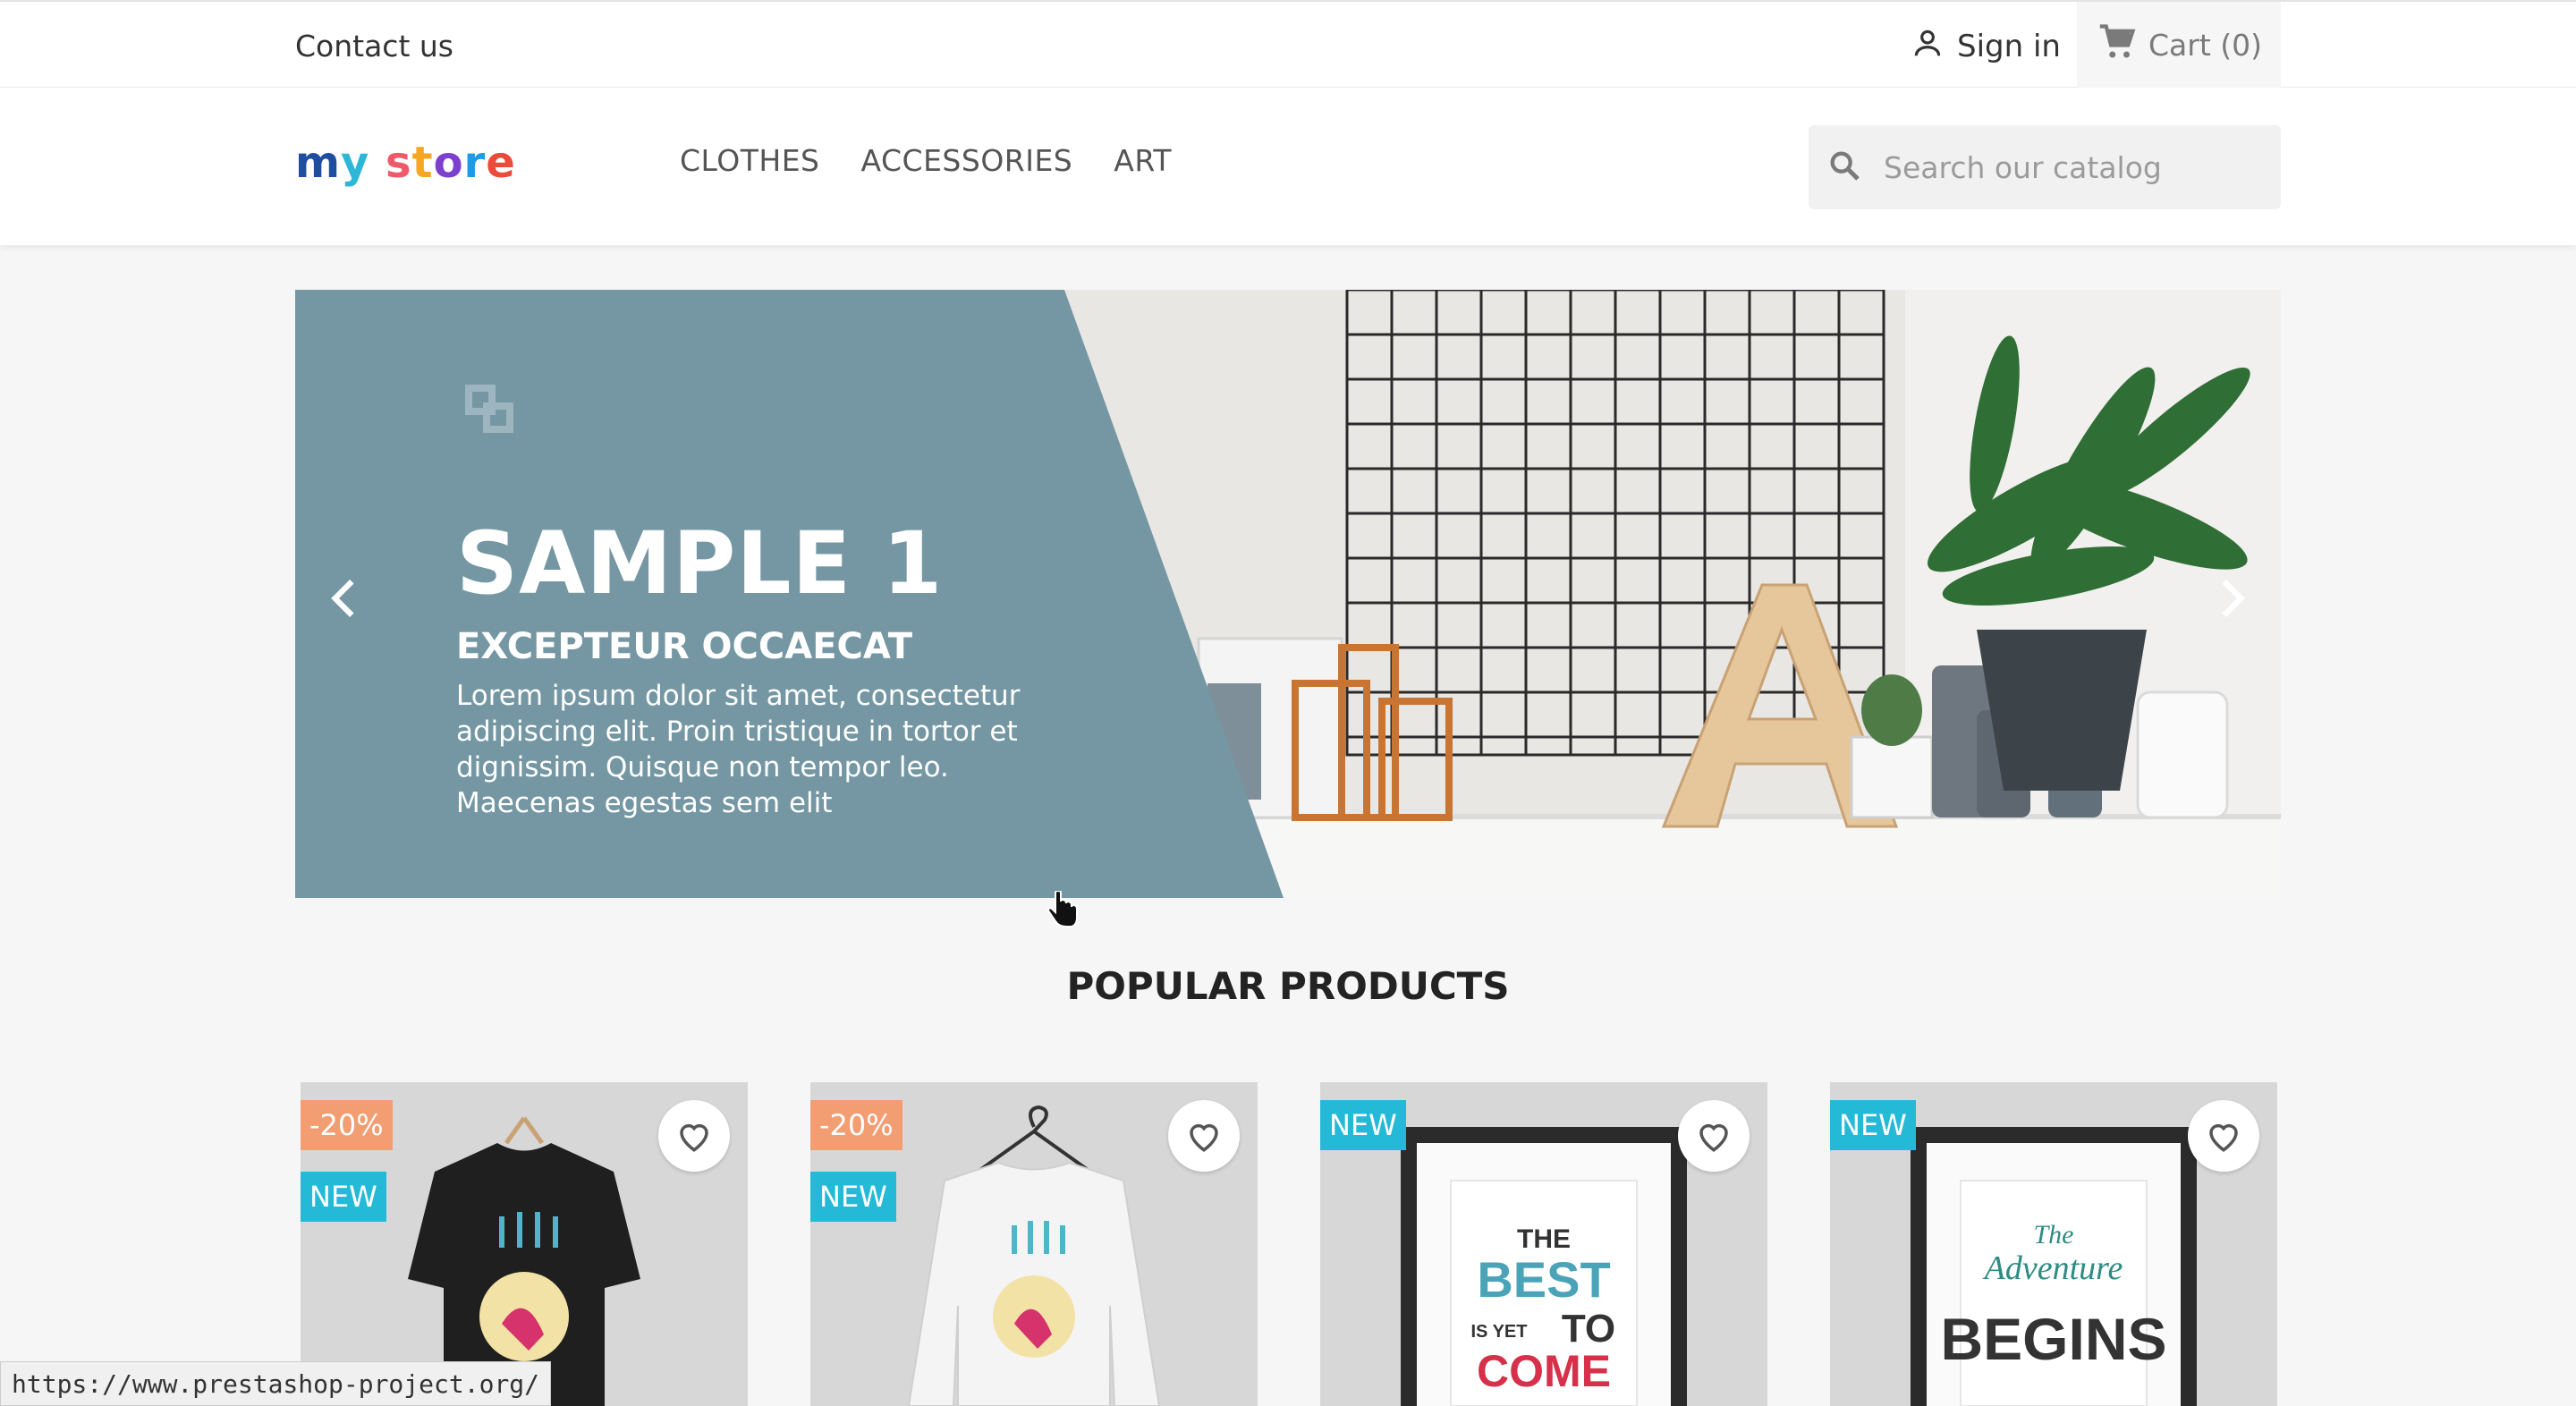 This screenshot has width=2576, height=1406. What do you see at coordinates (422, 163) in the screenshot?
I see `logo-letter: t` at bounding box center [422, 163].